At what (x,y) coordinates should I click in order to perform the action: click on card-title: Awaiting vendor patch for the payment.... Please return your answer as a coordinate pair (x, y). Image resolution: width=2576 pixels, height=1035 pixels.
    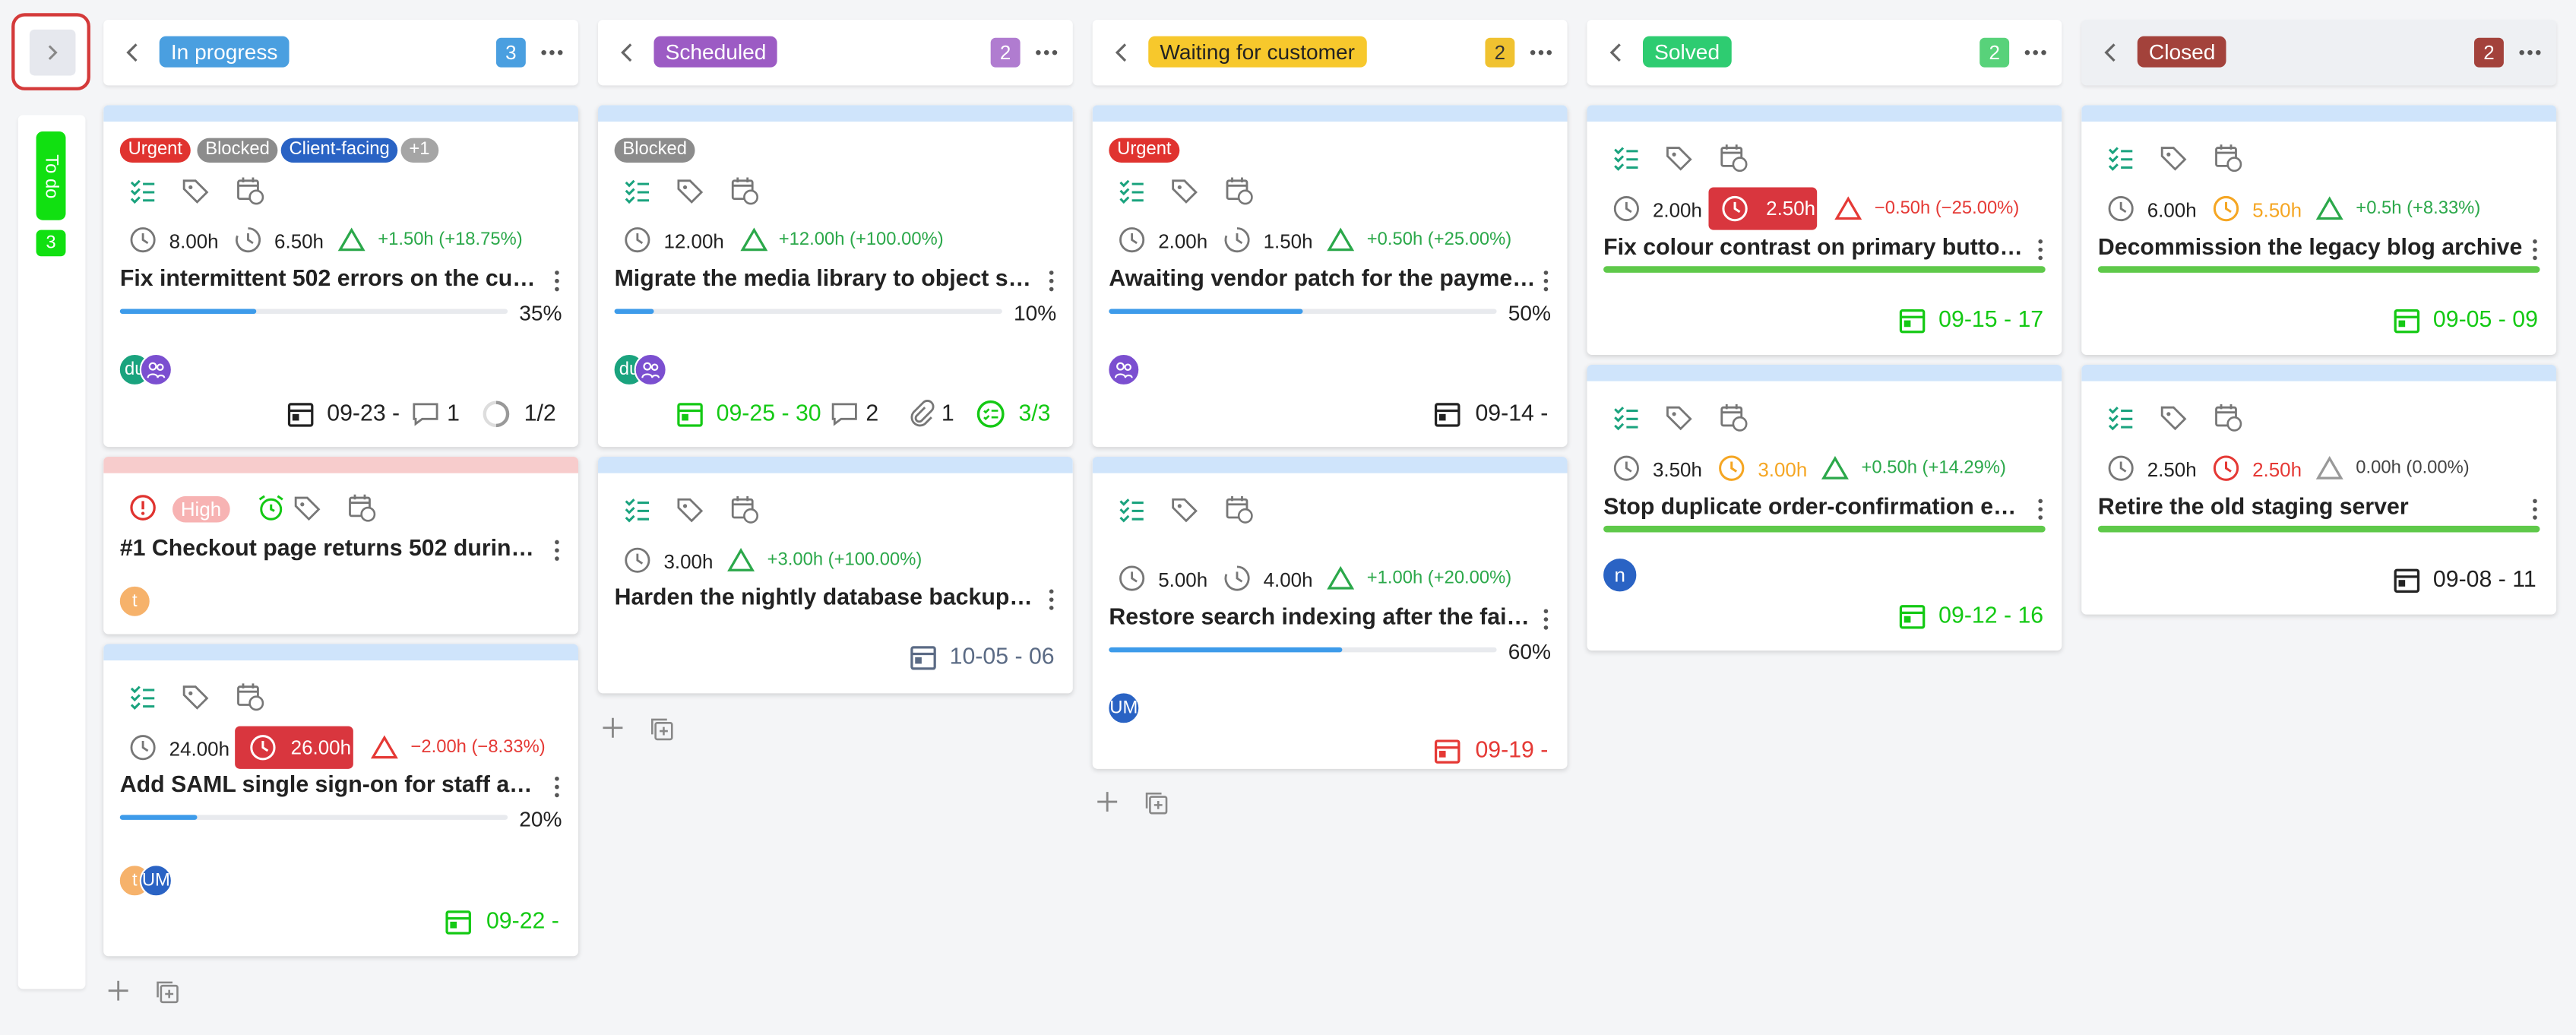
    Looking at the image, I should click on (1322, 277).